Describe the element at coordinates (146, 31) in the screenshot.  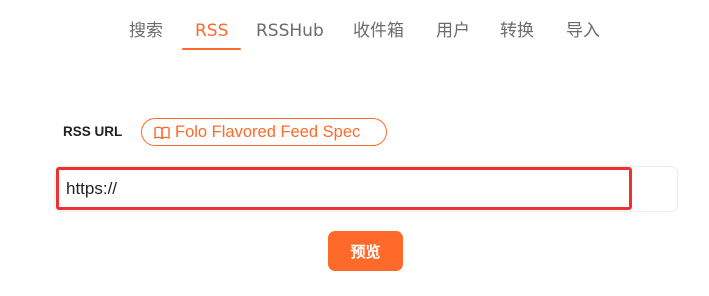
I see `tab-search: 搜索` at that location.